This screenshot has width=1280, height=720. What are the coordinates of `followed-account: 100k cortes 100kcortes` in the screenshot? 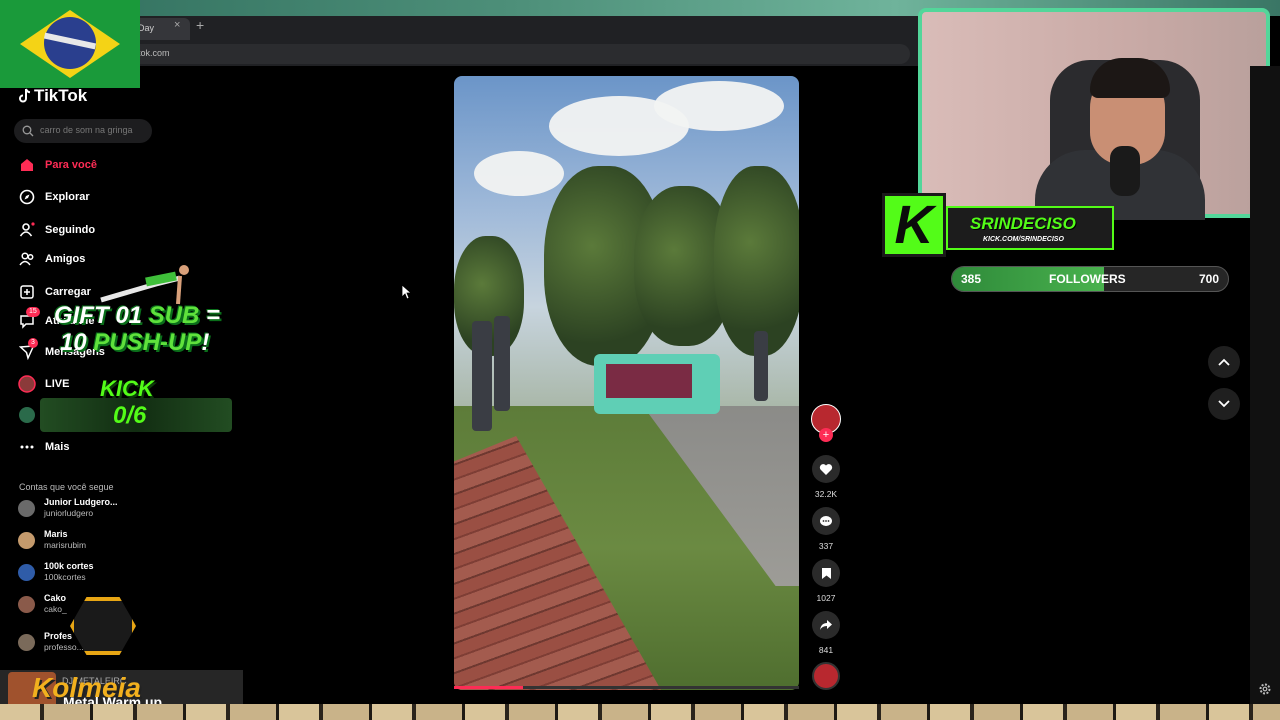 It's located at (56, 572).